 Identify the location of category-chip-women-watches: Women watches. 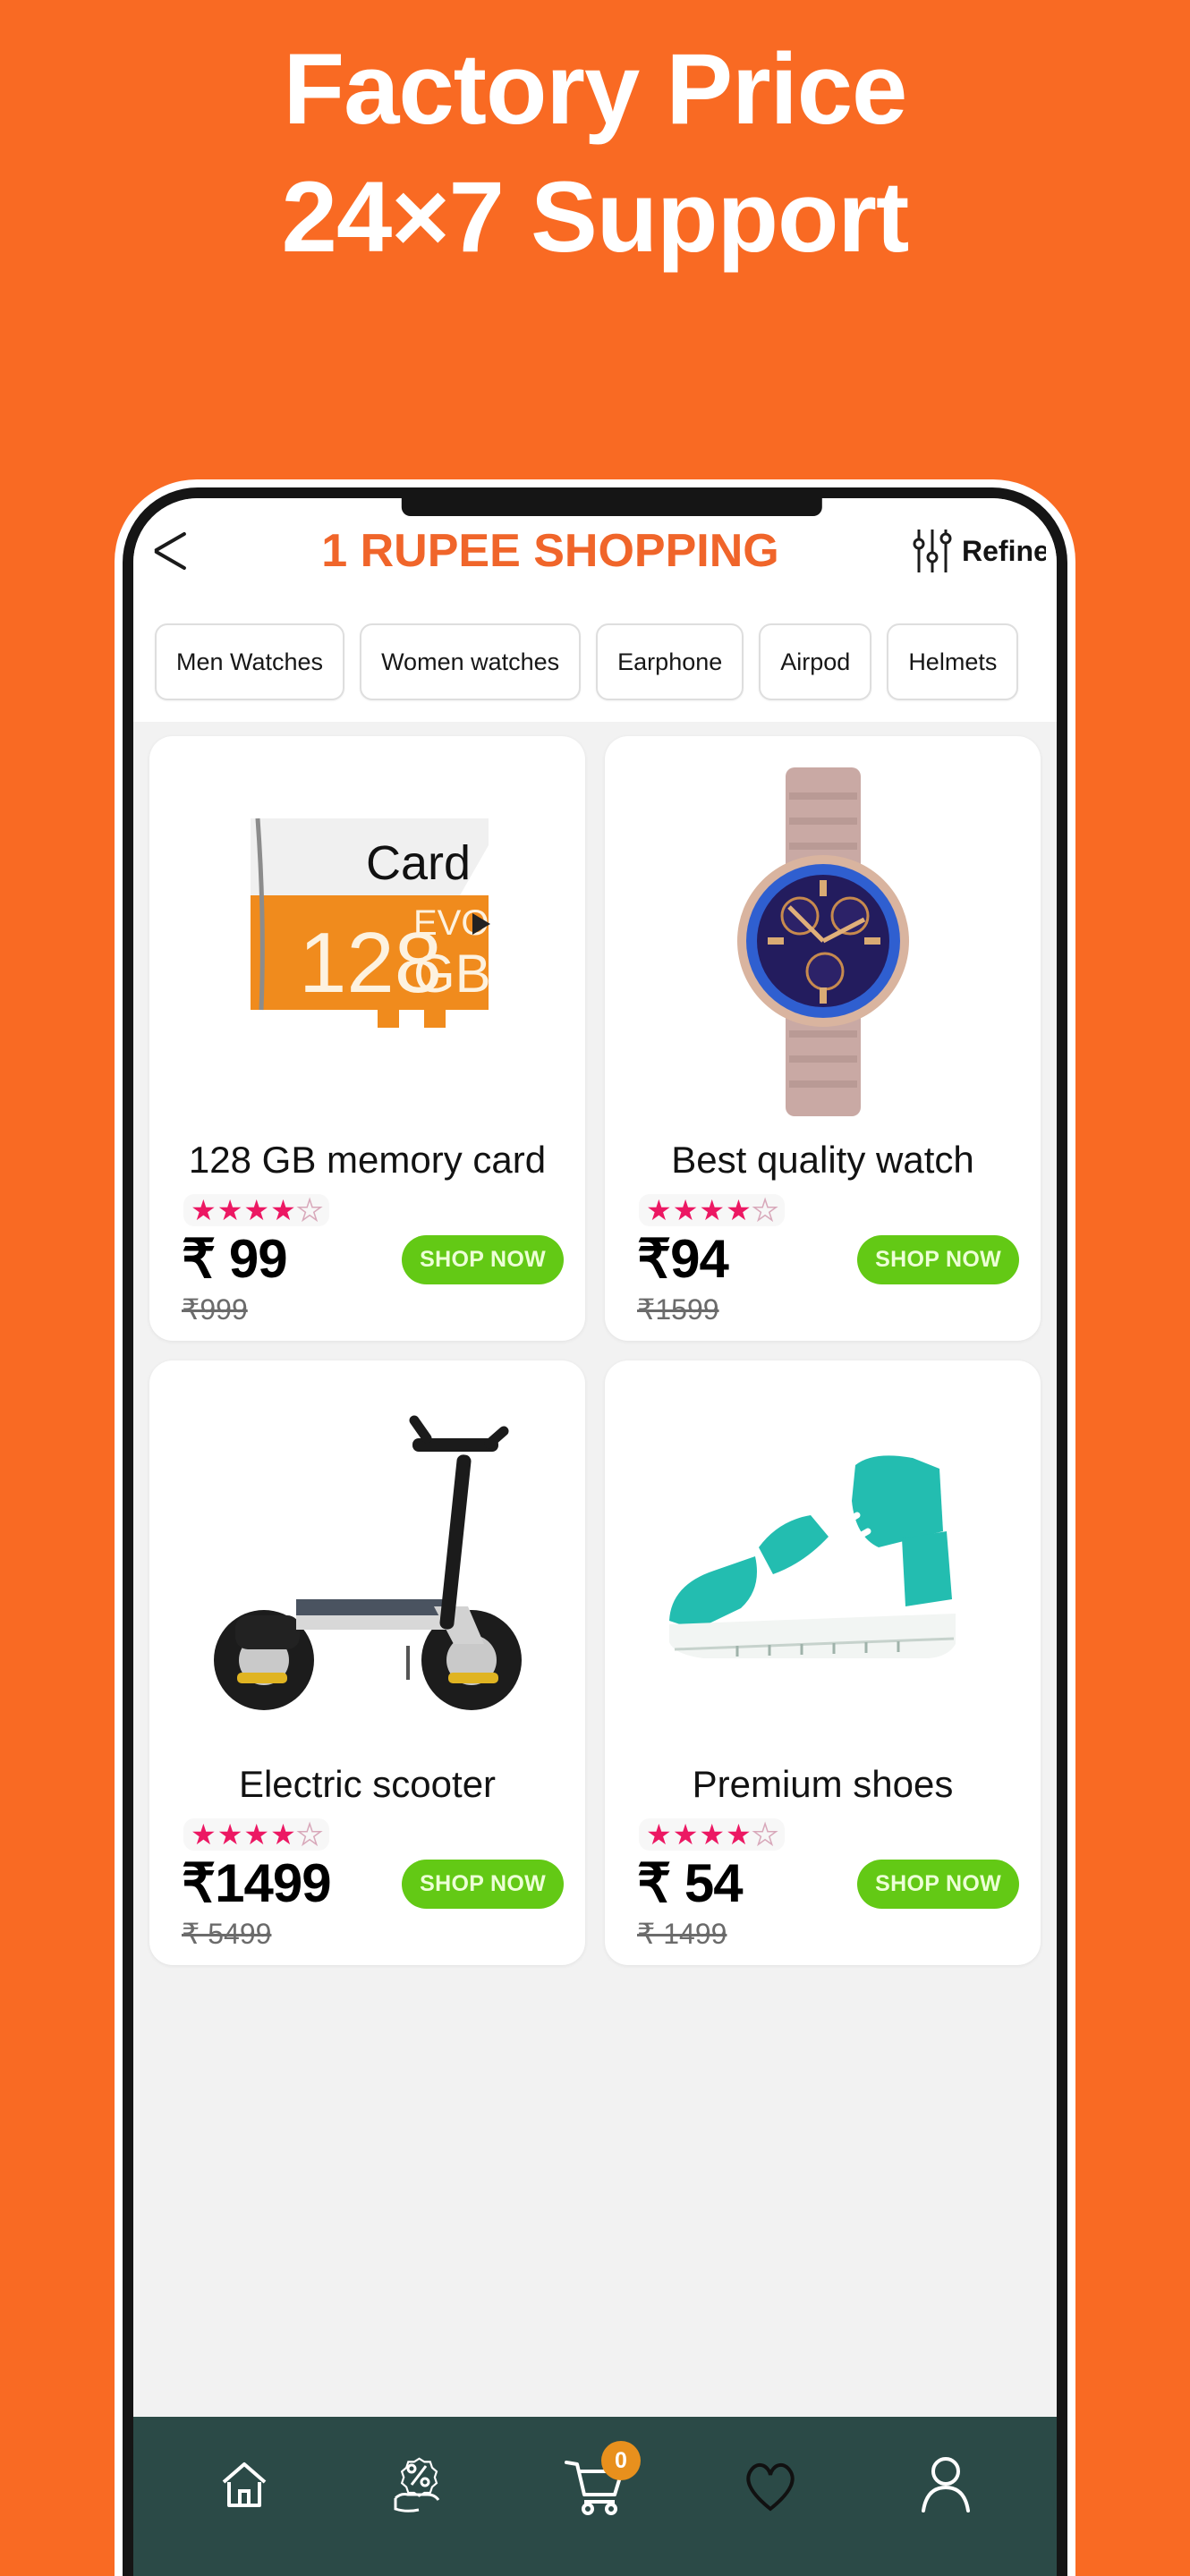
(471, 661).